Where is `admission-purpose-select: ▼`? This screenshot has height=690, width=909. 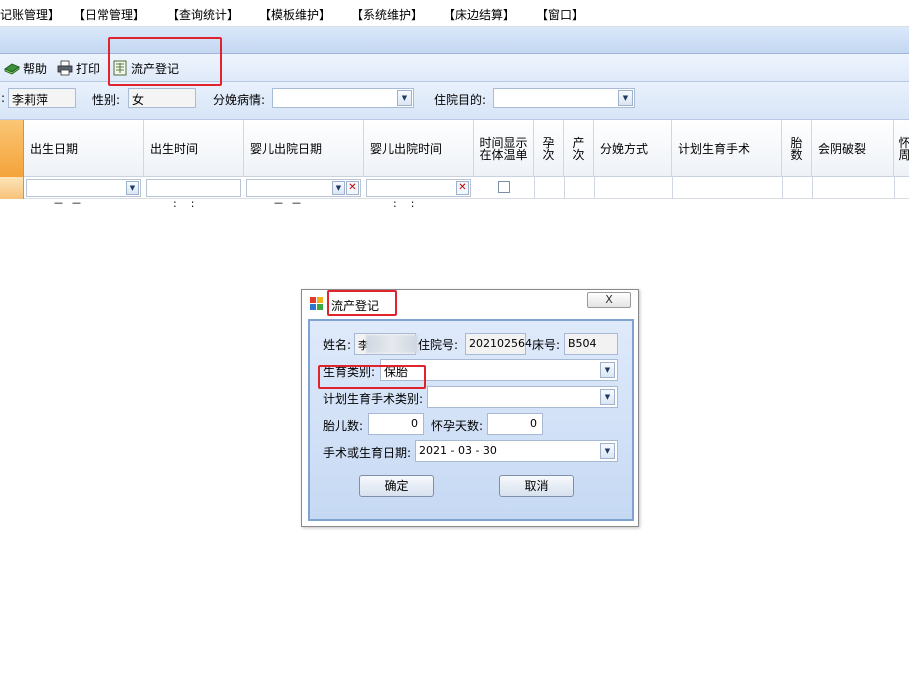 admission-purpose-select: ▼ is located at coordinates (564, 98).